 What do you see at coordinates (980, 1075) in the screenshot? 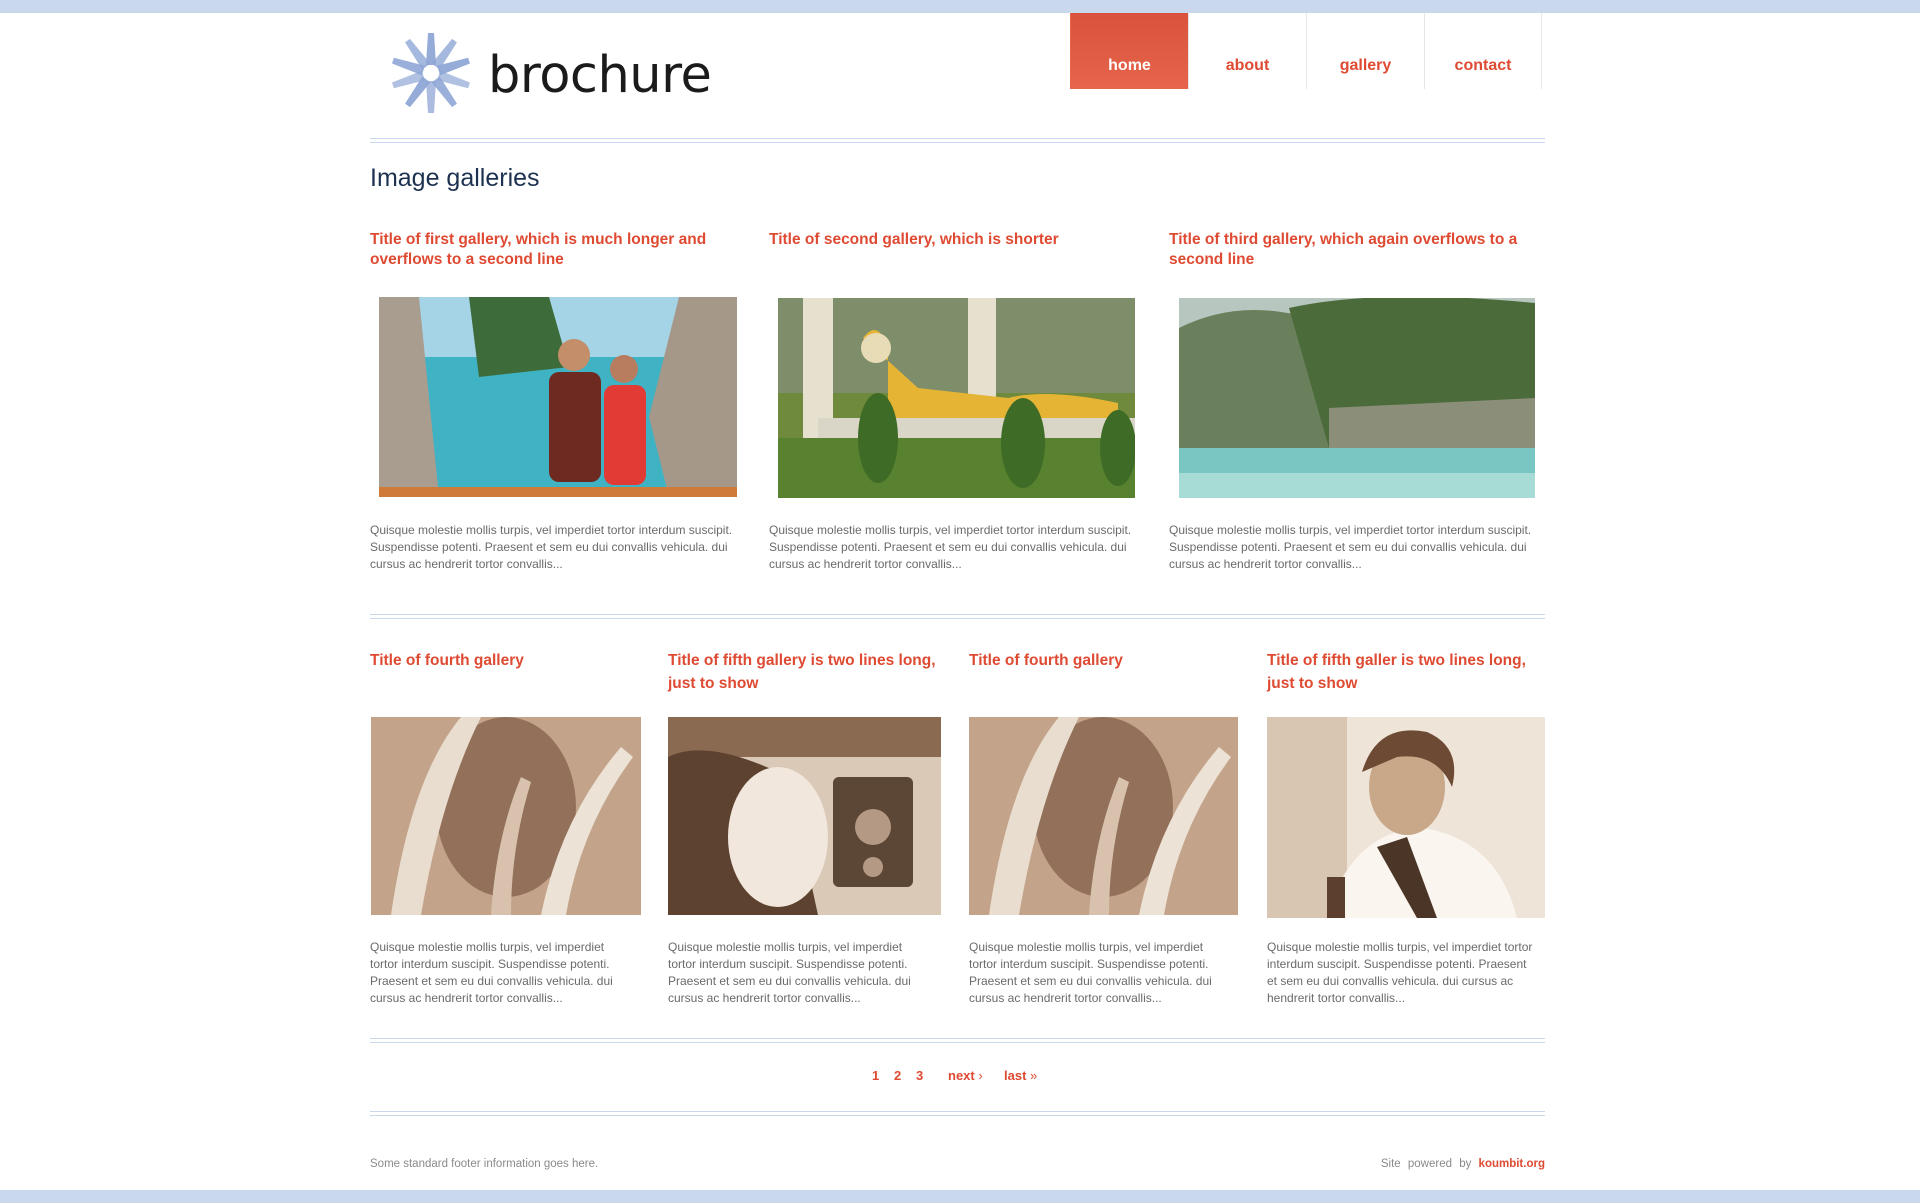
I see `chevron-right-icon: ›` at bounding box center [980, 1075].